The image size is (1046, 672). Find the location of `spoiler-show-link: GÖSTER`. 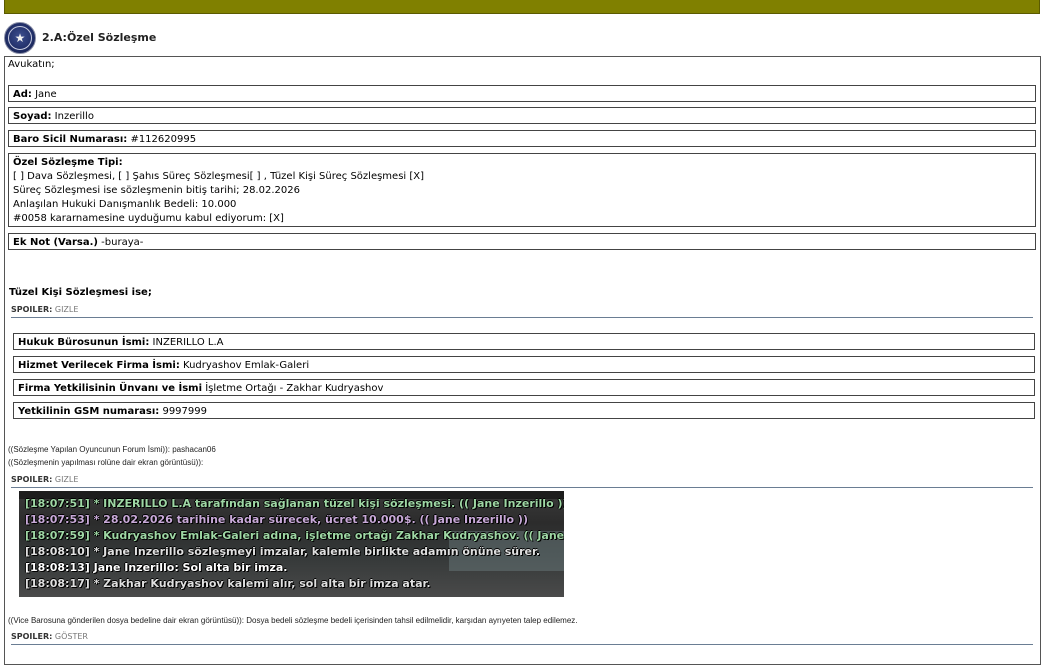

spoiler-show-link: GÖSTER is located at coordinates (71, 636).